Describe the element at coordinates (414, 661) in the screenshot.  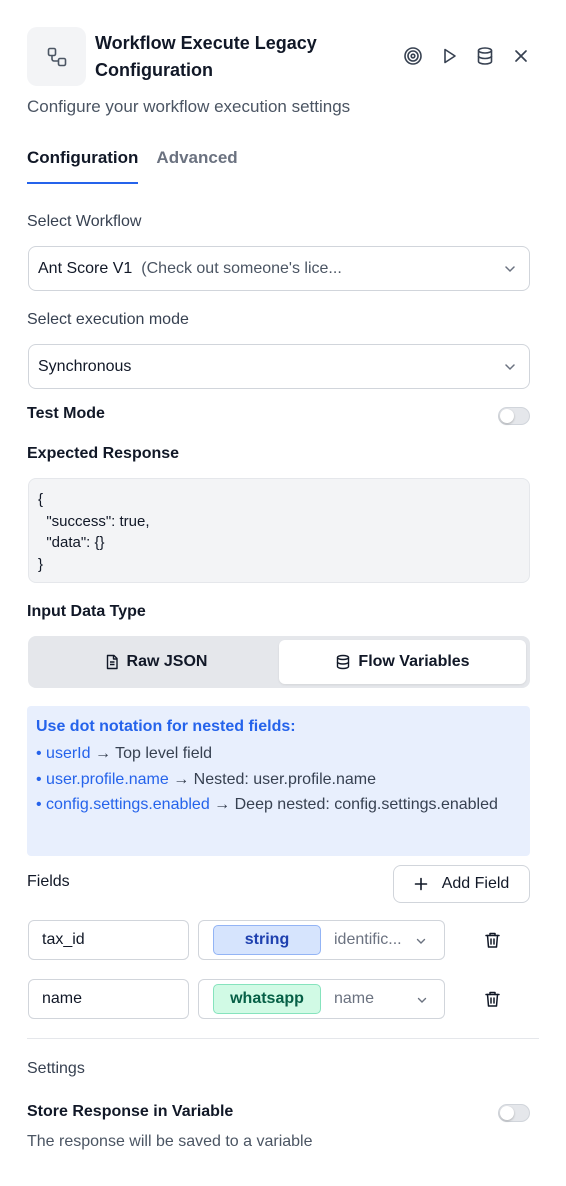
I see `flow-variables-label: Flow Variables` at that location.